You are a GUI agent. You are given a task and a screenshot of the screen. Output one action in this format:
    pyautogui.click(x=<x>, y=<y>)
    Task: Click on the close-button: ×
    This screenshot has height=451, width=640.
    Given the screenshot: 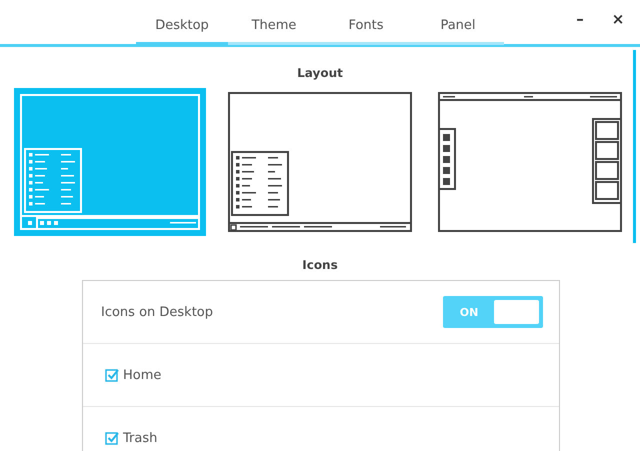 What is the action you would take?
    pyautogui.click(x=618, y=19)
    